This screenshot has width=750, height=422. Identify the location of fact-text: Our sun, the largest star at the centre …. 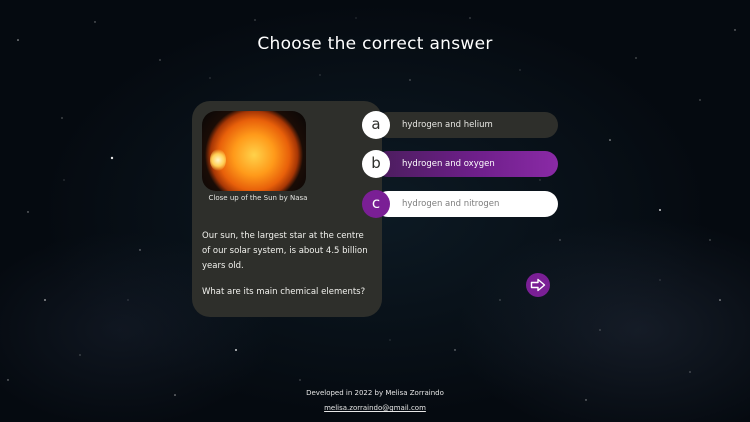
(285, 251).